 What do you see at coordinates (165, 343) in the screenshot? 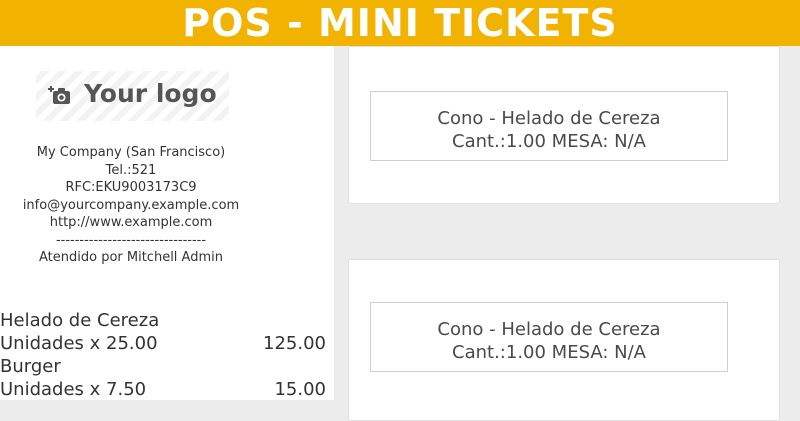
I see `order-line-detail-row: Unidades x 25.00 125.00` at bounding box center [165, 343].